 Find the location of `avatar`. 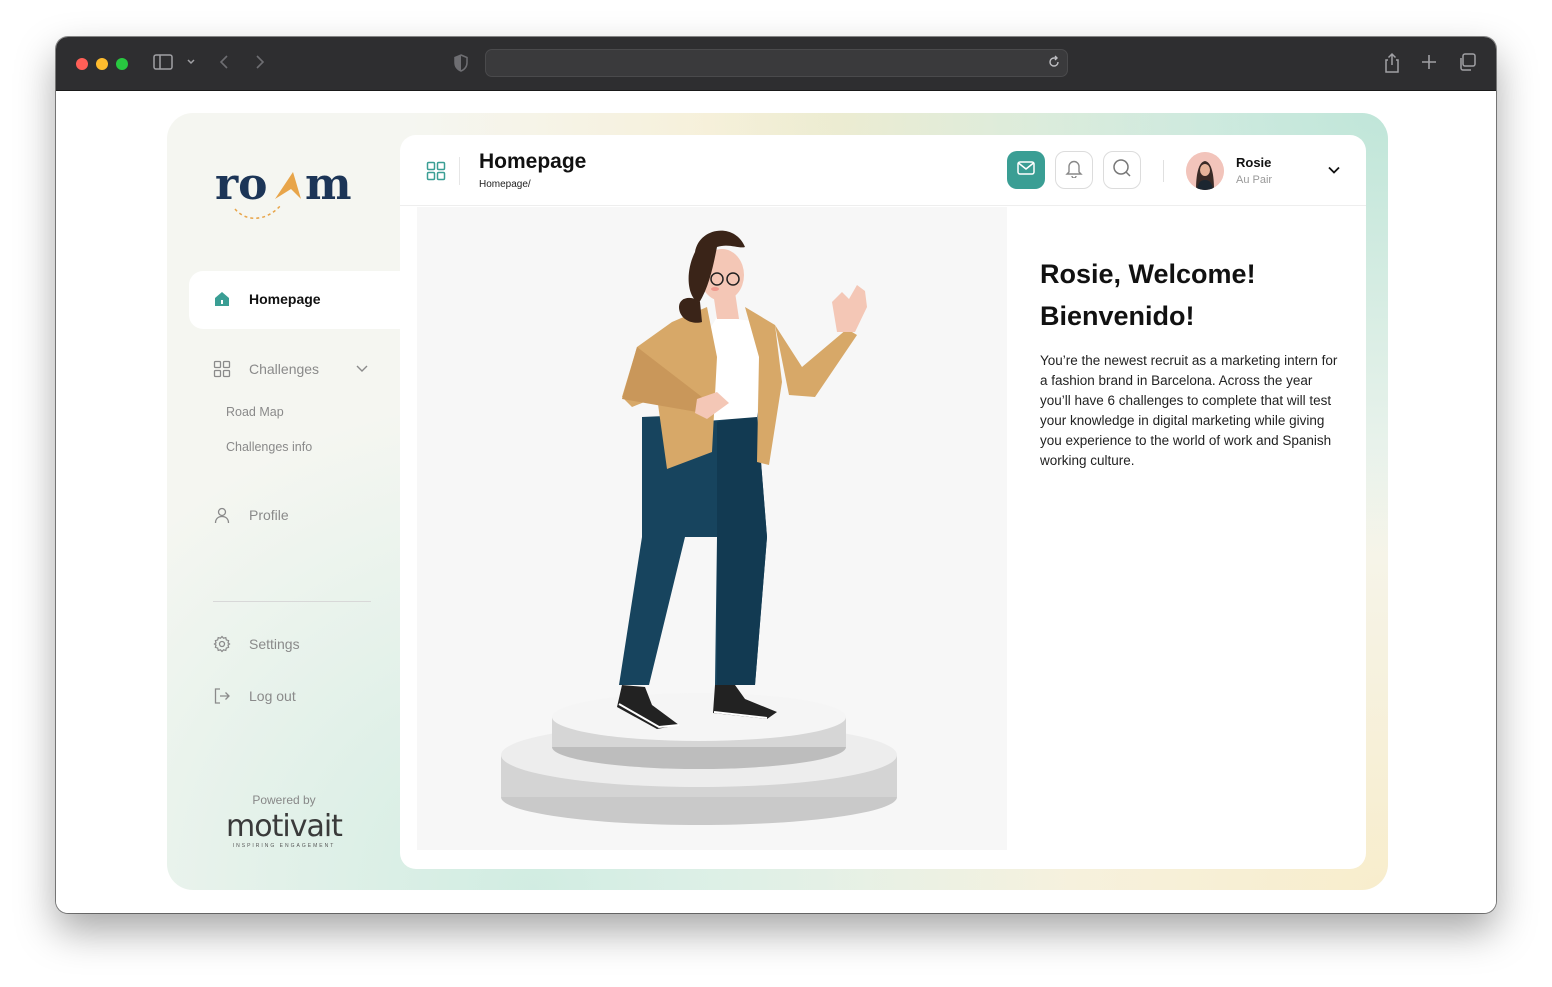

avatar is located at coordinates (1205, 171).